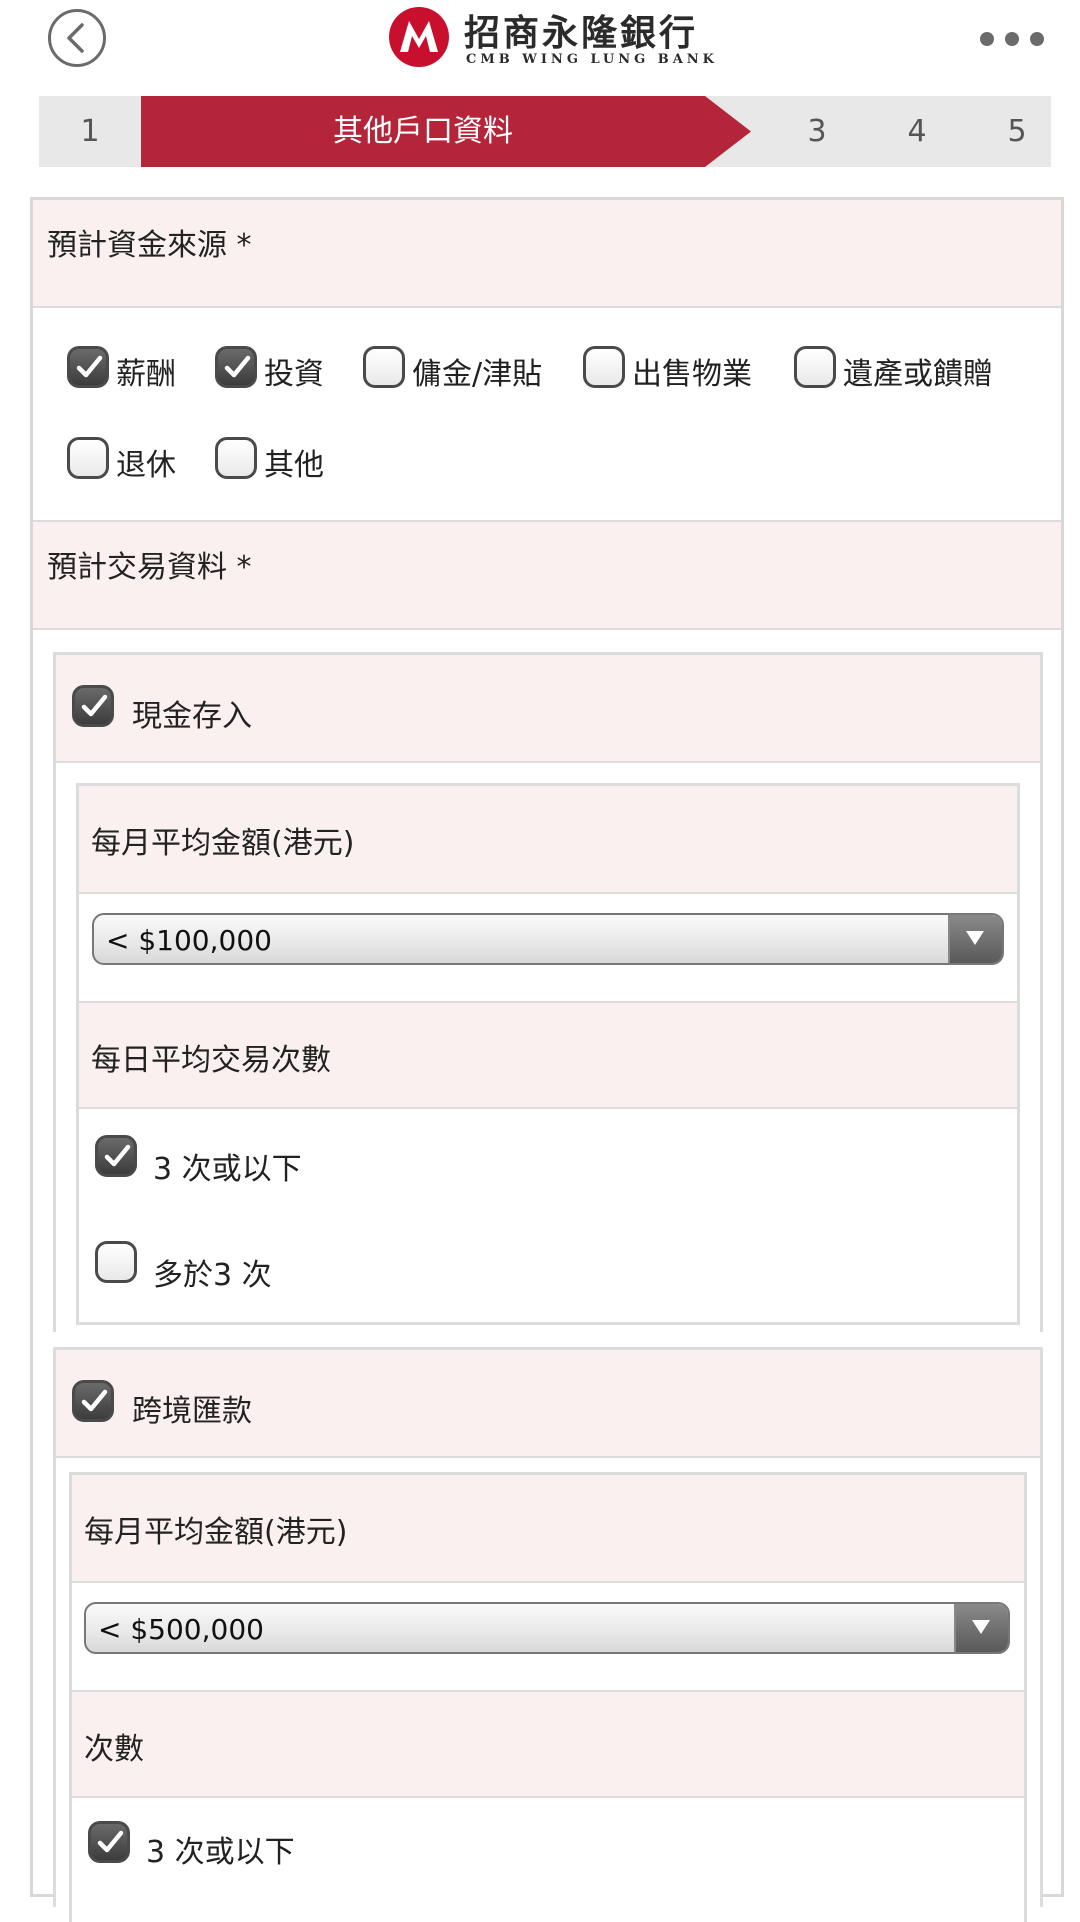 The width and height of the screenshot is (1080, 1922). Describe the element at coordinates (384, 367) in the screenshot. I see `checkbox-commission` at that location.